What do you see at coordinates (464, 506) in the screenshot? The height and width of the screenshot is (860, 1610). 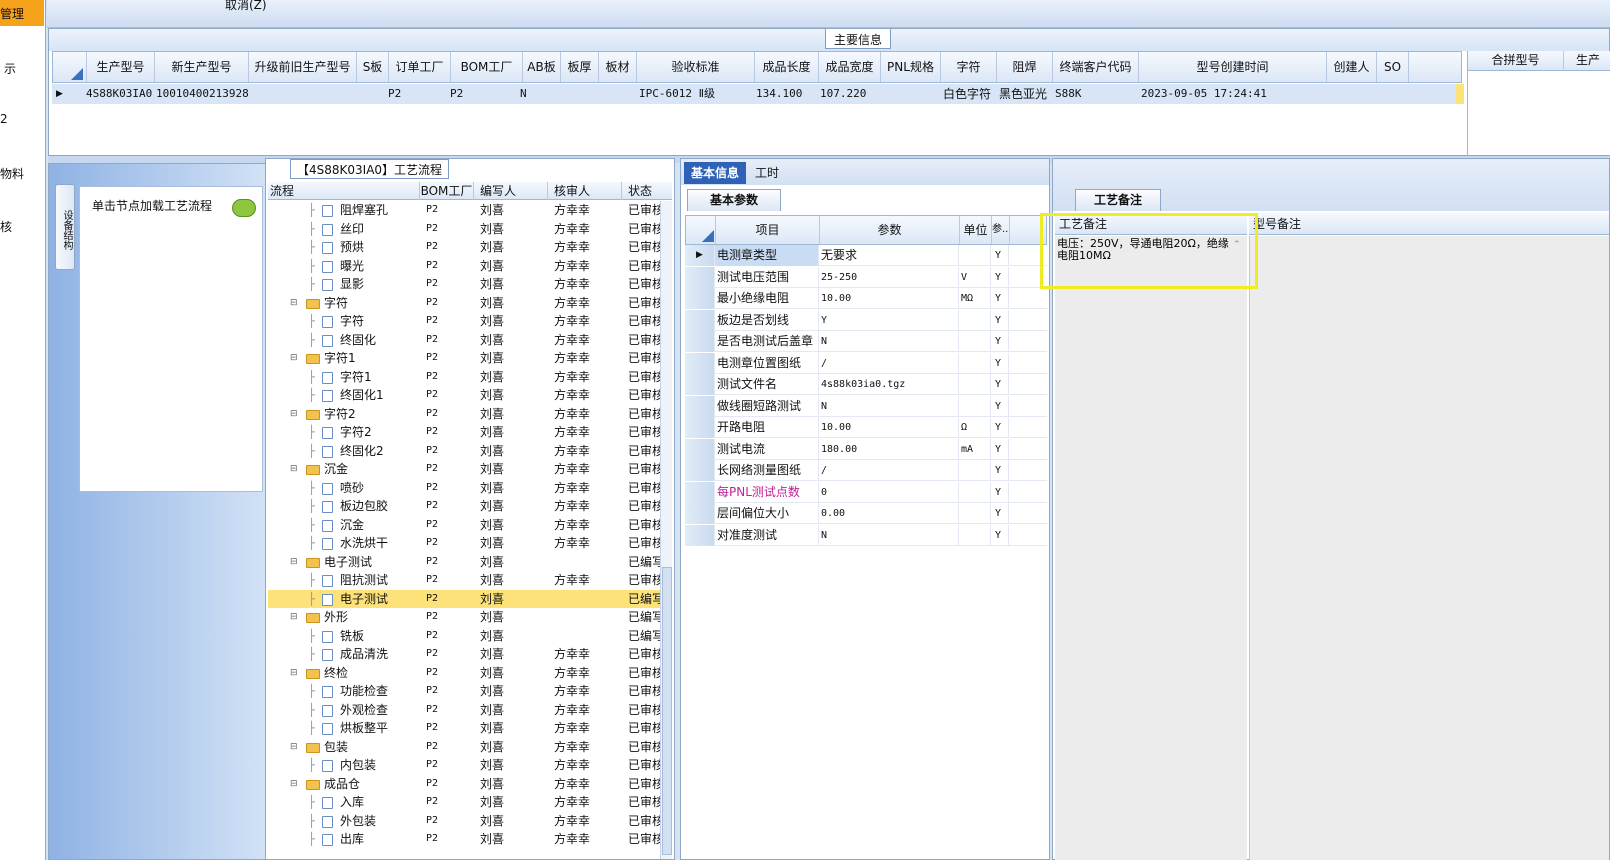 I see `flow-row: ├ 板边包胶 P2 刘喜 方幸幸 已审核` at bounding box center [464, 506].